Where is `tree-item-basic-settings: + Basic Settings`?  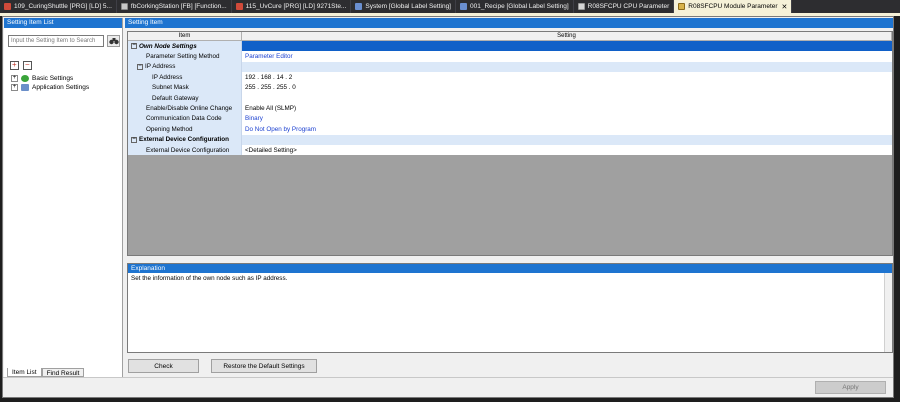 tree-item-basic-settings: + Basic Settings is located at coordinates (50, 78).